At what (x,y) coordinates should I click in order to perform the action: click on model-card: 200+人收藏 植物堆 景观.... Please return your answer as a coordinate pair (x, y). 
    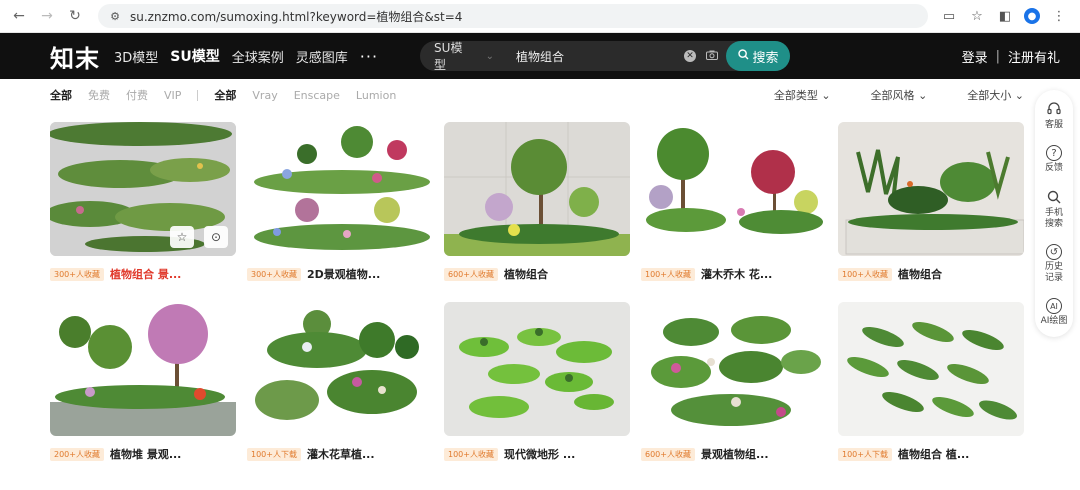
    Looking at the image, I should click on (143, 382).